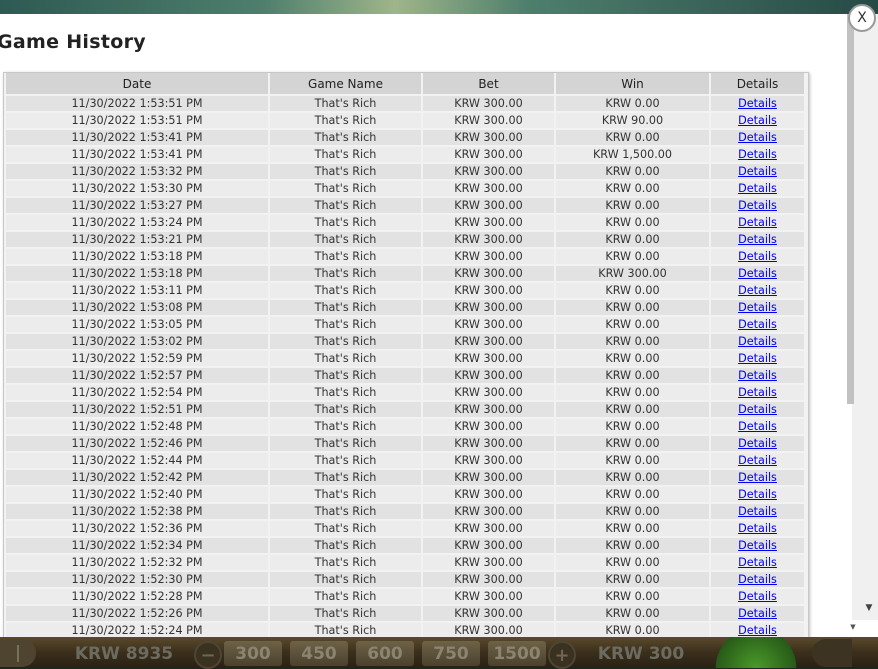  Describe the element at coordinates (756, 652) in the screenshot. I see `spin-button` at that location.